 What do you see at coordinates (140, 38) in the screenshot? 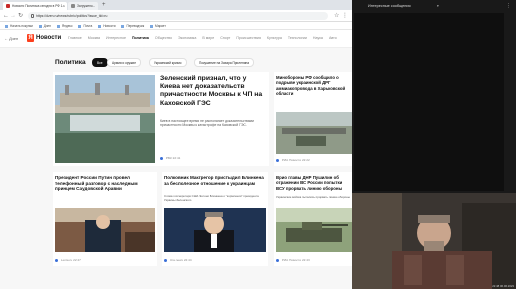
I see `nav-item-politics: Политика` at bounding box center [140, 38].